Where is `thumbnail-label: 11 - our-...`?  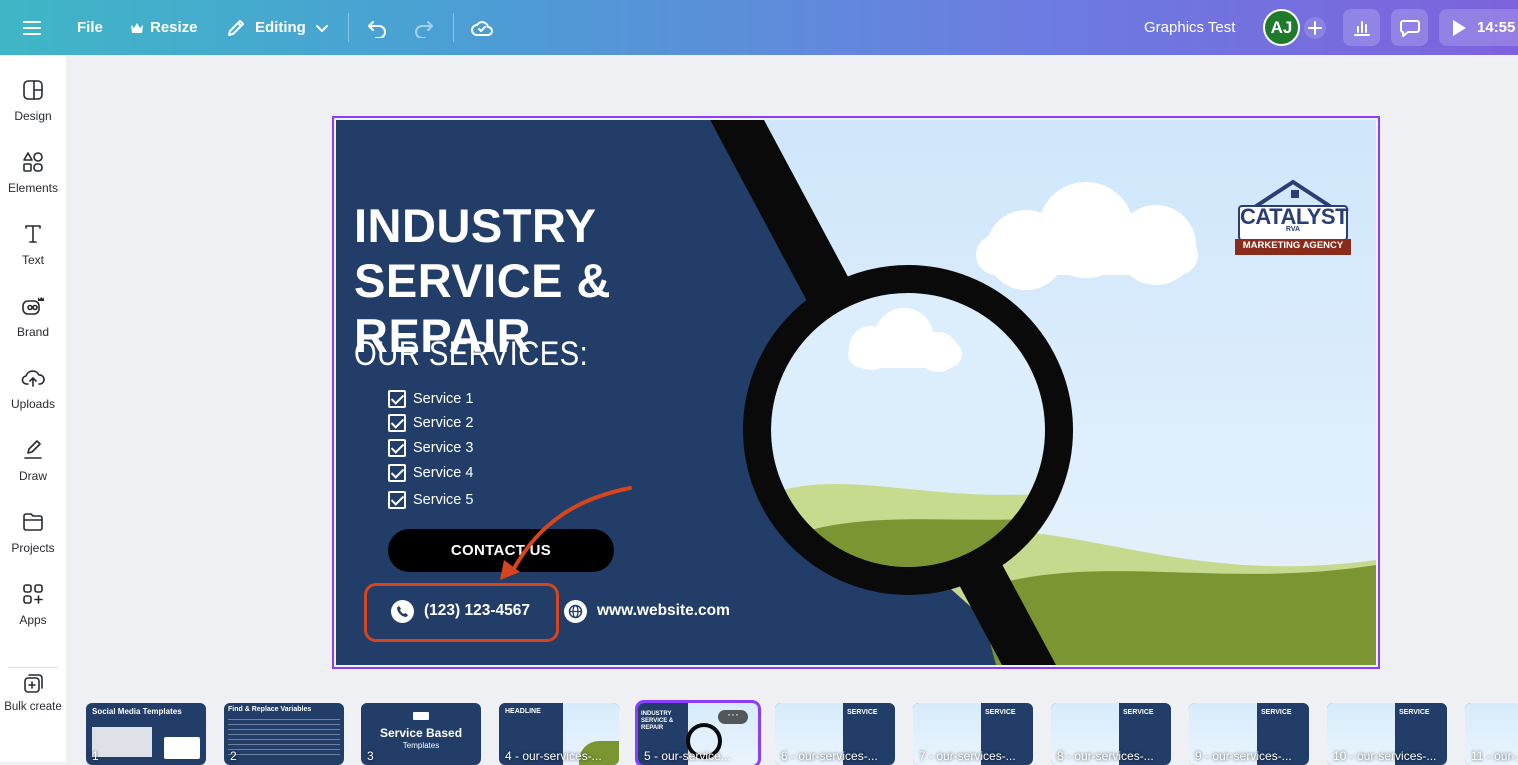
thumbnail-label: 11 - our-... is located at coordinates (1494, 756).